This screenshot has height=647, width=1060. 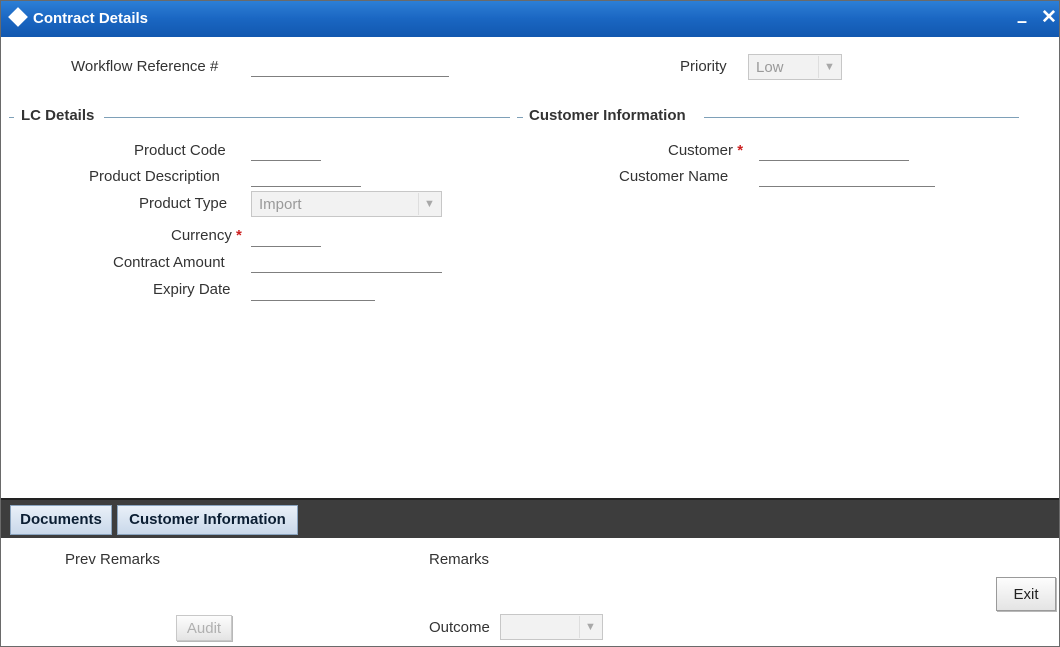 I want to click on priority-select: Low ▼, so click(x=795, y=67).